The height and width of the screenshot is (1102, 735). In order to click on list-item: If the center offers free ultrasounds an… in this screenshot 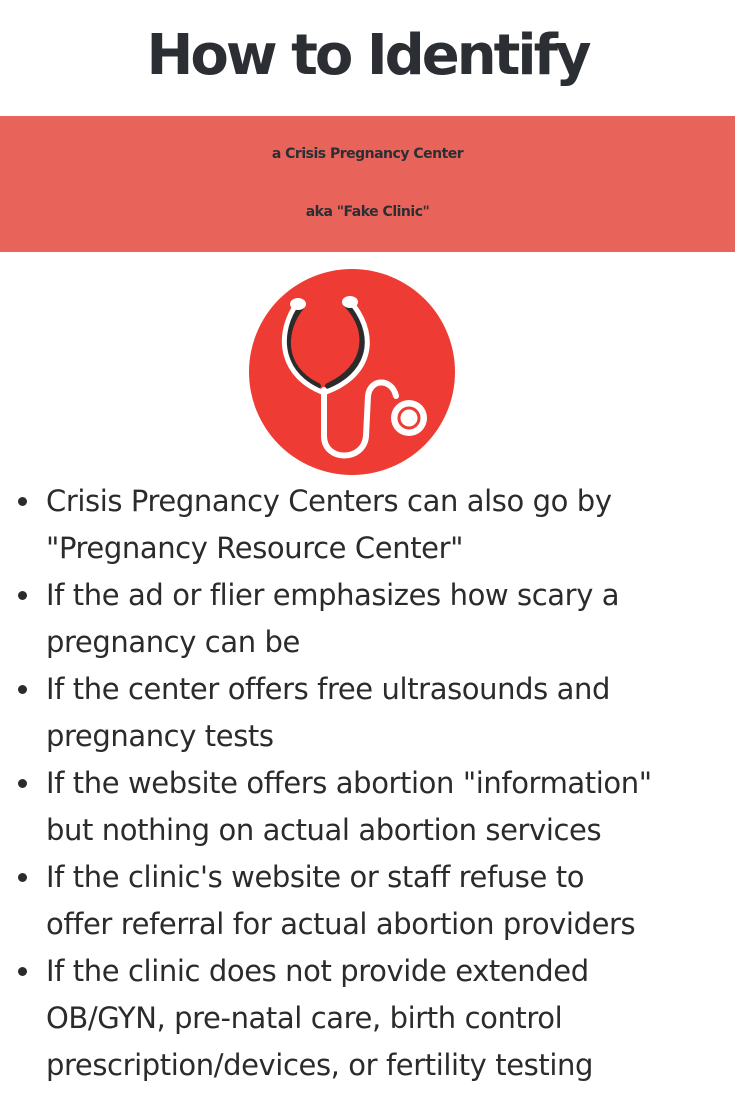, I will do `click(367, 713)`.